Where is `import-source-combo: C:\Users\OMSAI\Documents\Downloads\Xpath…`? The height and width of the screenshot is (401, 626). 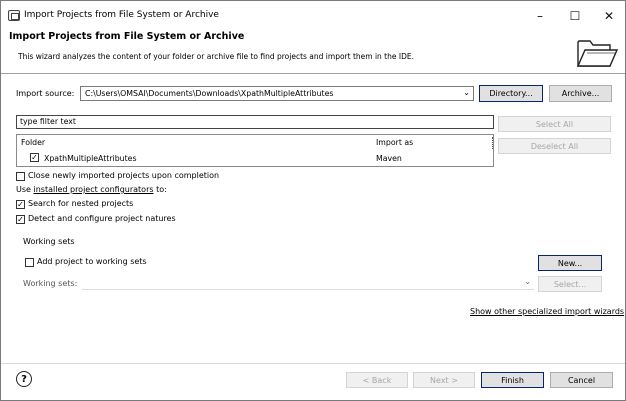 import-source-combo: C:\Users\OMSAI\Documents\Downloads\Xpath… is located at coordinates (277, 93).